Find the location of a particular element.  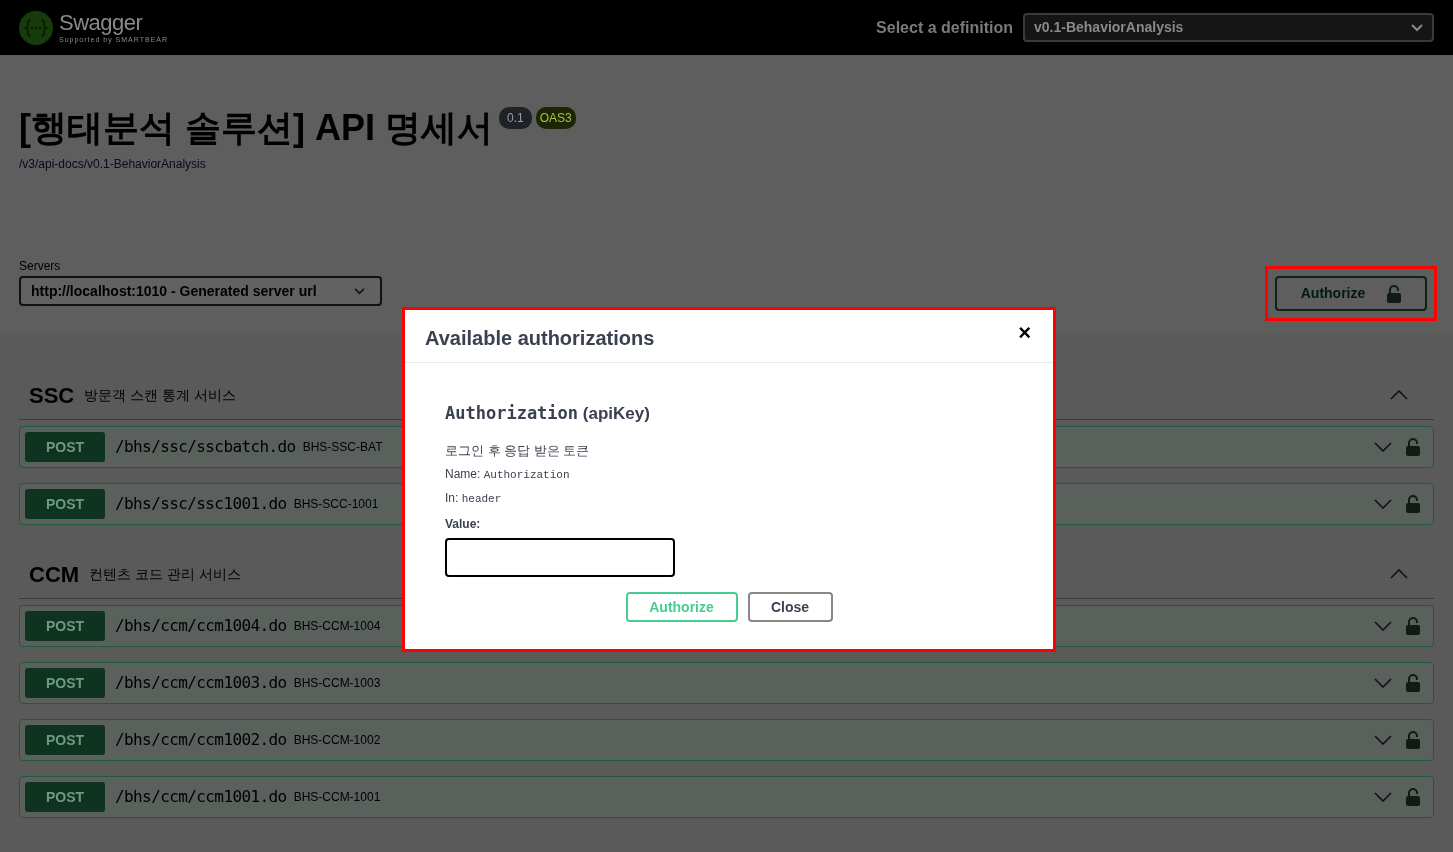

value-label: Value: is located at coordinates (463, 524).